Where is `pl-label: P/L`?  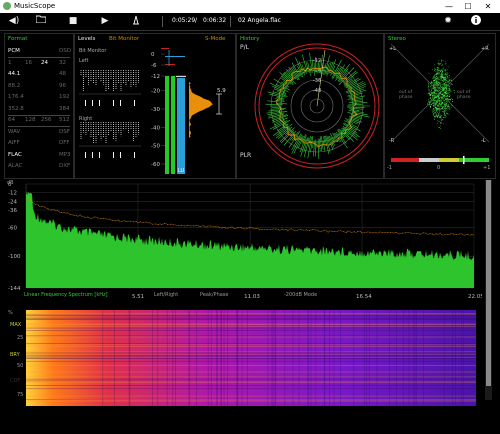
pl-label: P/L is located at coordinates (244, 47).